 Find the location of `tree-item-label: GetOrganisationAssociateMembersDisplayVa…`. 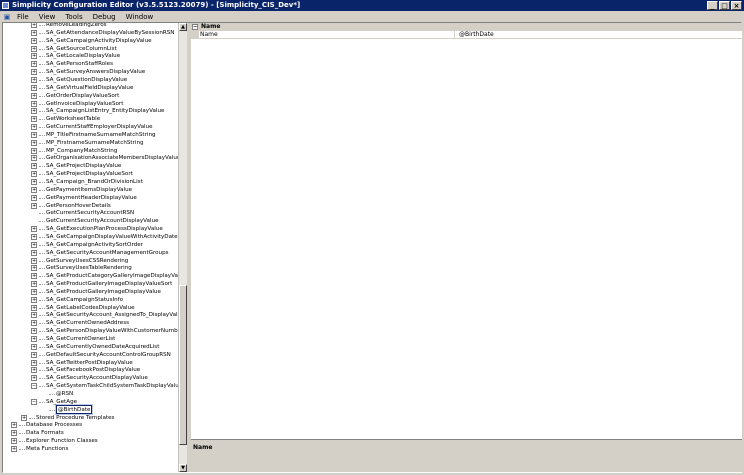

tree-item-label: GetOrganisationAssociateMembersDisplayVa… is located at coordinates (113, 158).